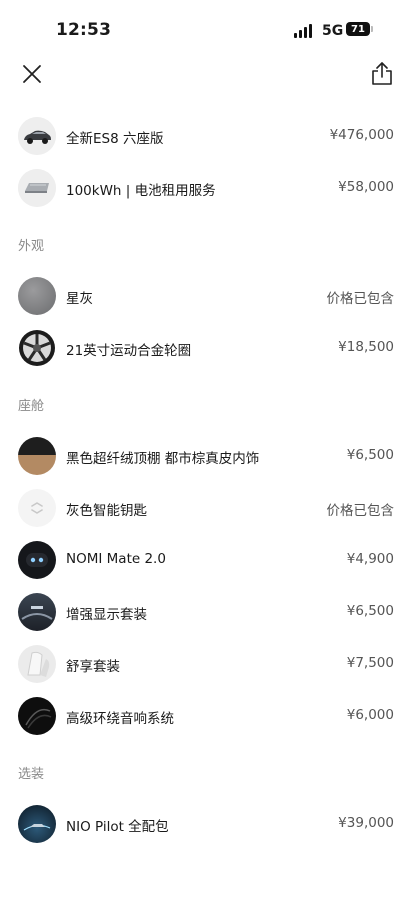 This screenshot has height=900, width=414. What do you see at coordinates (333, 31) in the screenshot?
I see `network-label: 5G` at bounding box center [333, 31].